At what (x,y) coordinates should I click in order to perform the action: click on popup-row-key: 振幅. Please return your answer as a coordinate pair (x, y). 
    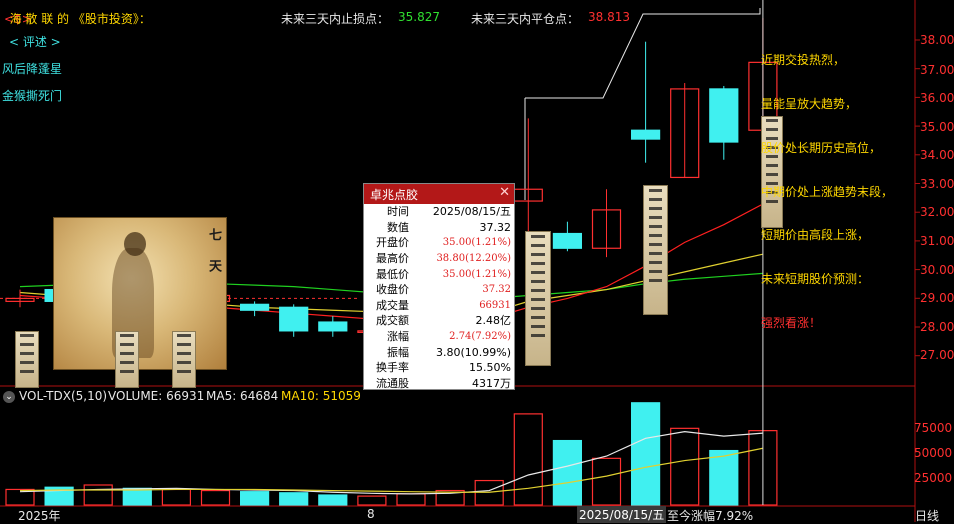
    Looking at the image, I should click on (398, 352).